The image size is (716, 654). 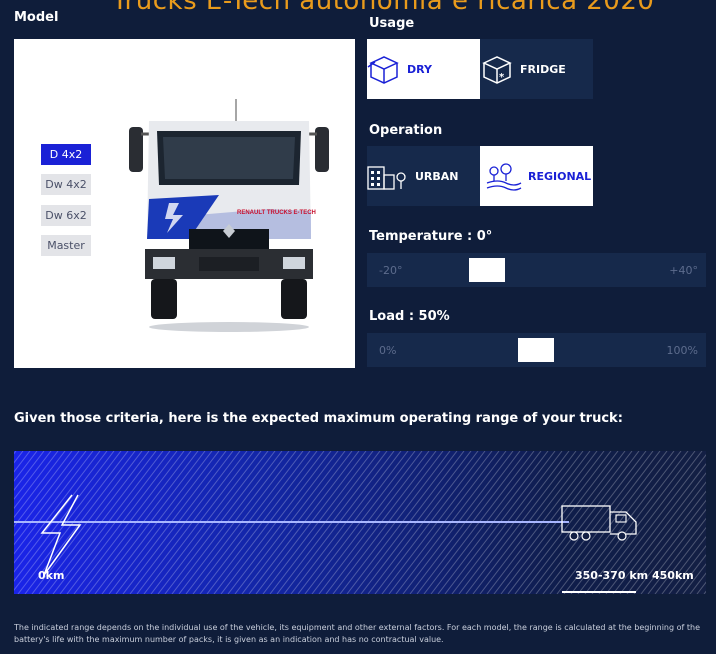 I want to click on range-result-label: 350-370 km, so click(x=612, y=575).